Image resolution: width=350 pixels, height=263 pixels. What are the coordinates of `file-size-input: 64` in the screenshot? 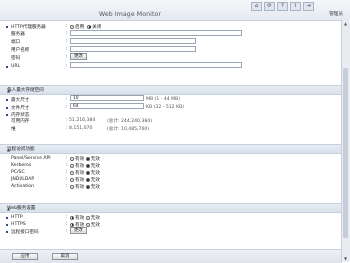 It's located at (107, 106).